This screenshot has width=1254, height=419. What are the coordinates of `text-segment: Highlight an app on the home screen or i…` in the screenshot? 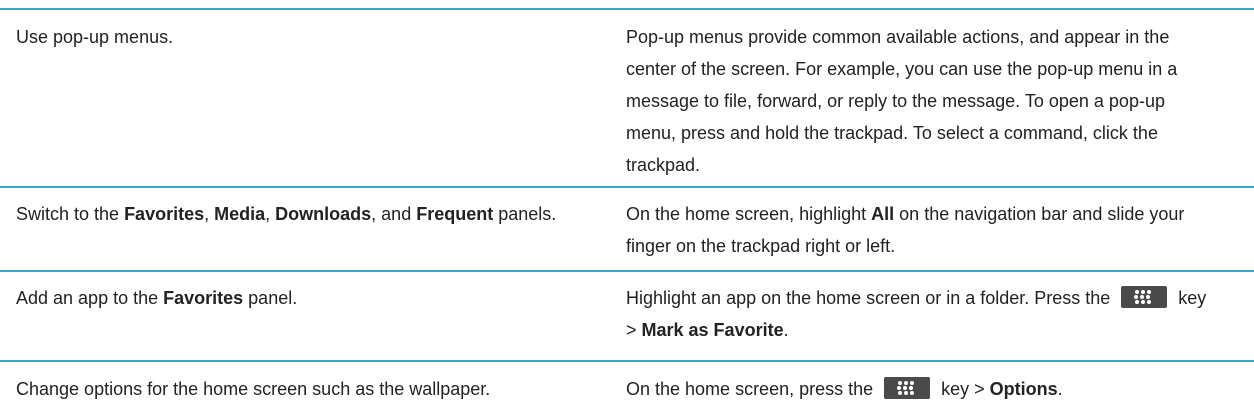 It's located at (871, 298).